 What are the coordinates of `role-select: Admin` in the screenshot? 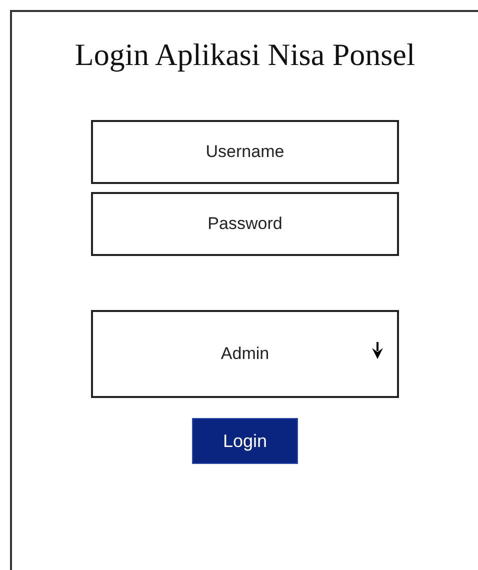 It's located at (245, 354).